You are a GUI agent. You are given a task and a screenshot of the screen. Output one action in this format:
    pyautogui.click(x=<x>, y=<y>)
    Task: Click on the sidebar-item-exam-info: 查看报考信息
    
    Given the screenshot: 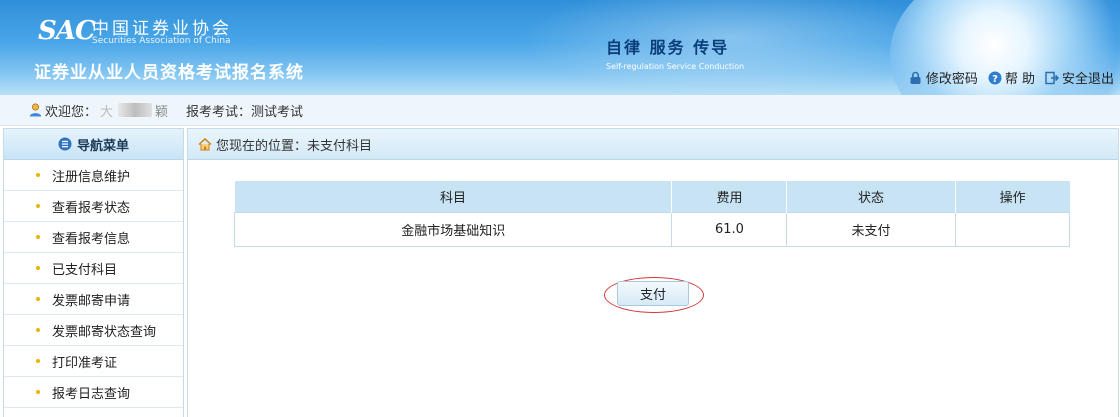 What is the action you would take?
    pyautogui.click(x=93, y=237)
    